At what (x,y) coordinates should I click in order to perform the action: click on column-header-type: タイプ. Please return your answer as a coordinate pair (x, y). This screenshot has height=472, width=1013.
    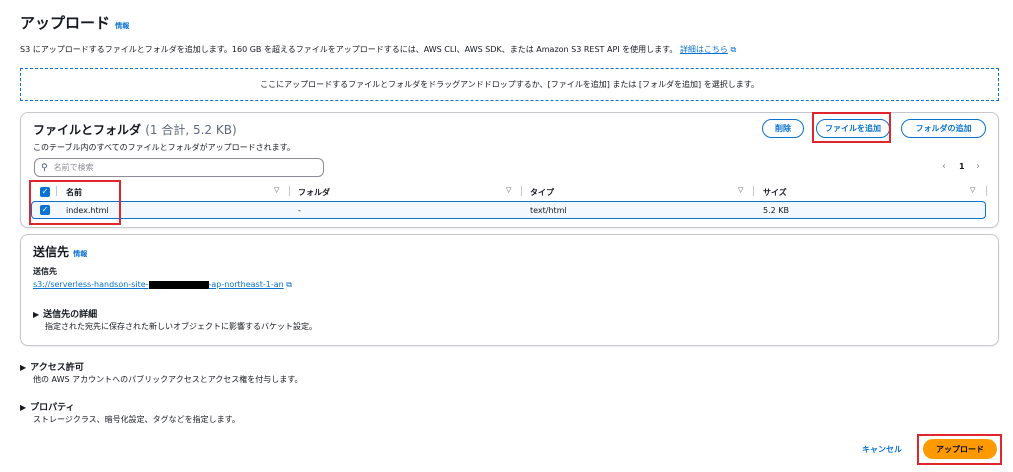
    Looking at the image, I should click on (542, 192).